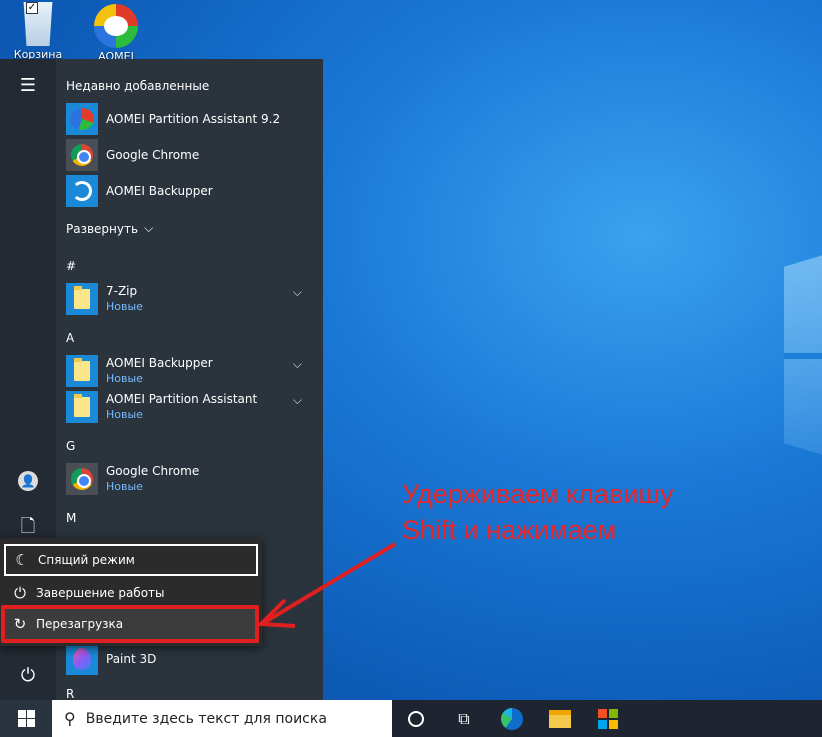  I want to click on shutdown-label: Завершение работы, so click(100, 593).